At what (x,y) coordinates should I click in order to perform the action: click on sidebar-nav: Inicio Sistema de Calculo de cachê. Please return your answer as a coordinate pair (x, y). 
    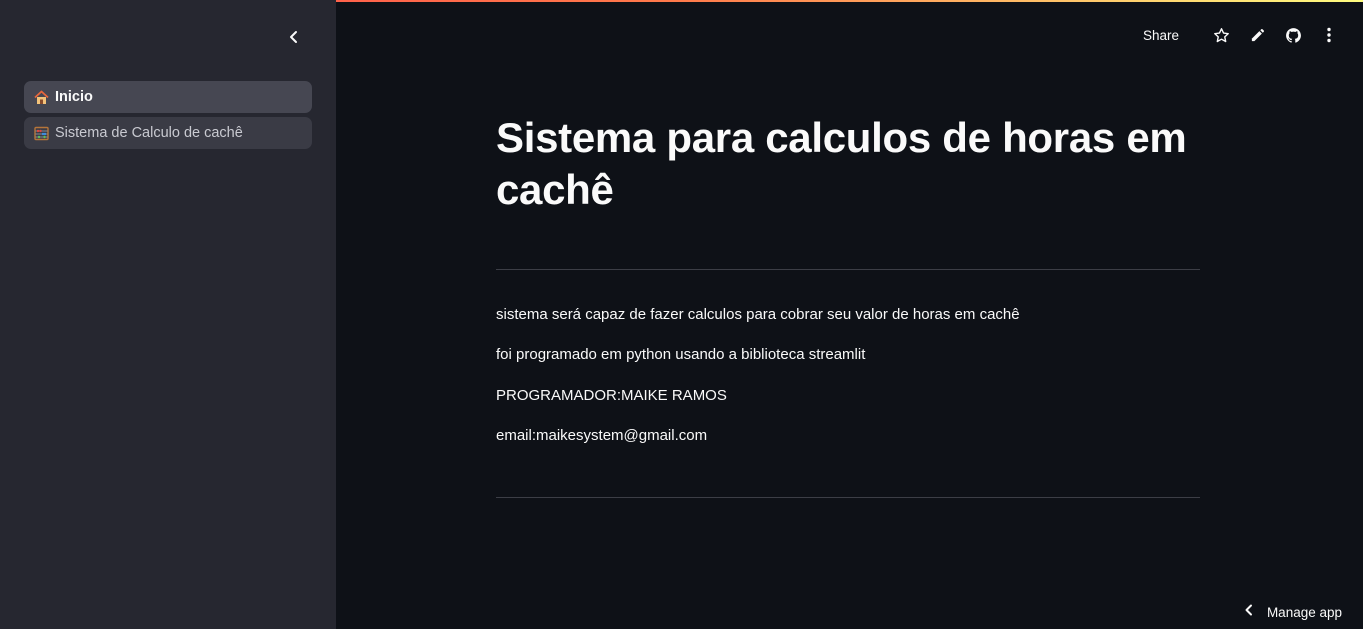
    Looking at the image, I should click on (168, 117).